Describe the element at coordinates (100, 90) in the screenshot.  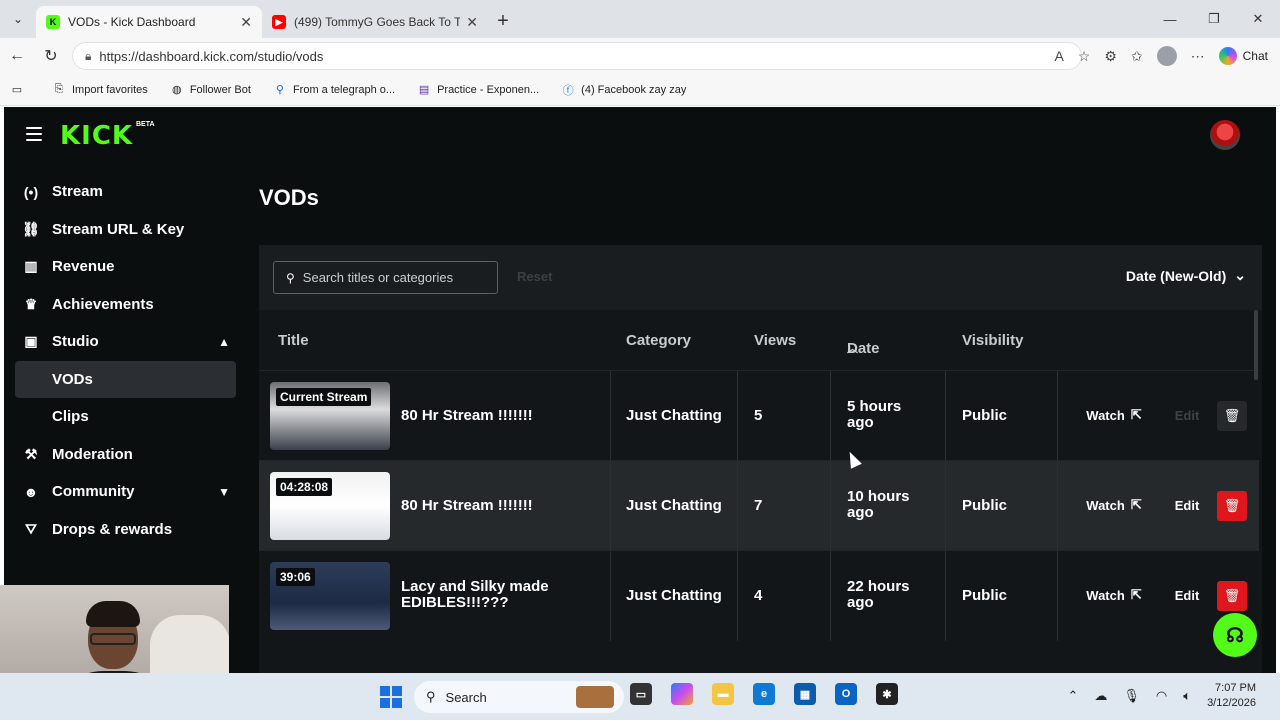
I see `bookmark-item: ⎘ Import favorites` at that location.